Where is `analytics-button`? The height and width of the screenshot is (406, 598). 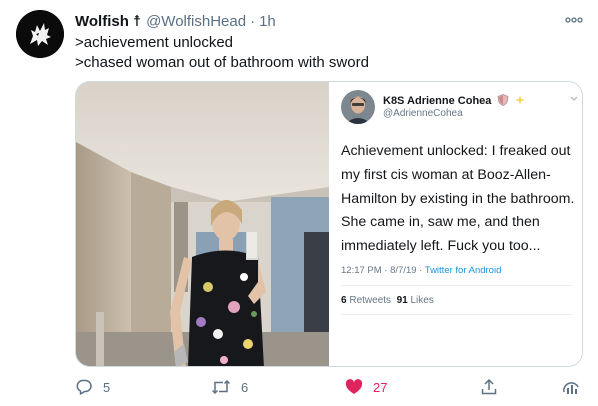 analytics-button is located at coordinates (571, 387).